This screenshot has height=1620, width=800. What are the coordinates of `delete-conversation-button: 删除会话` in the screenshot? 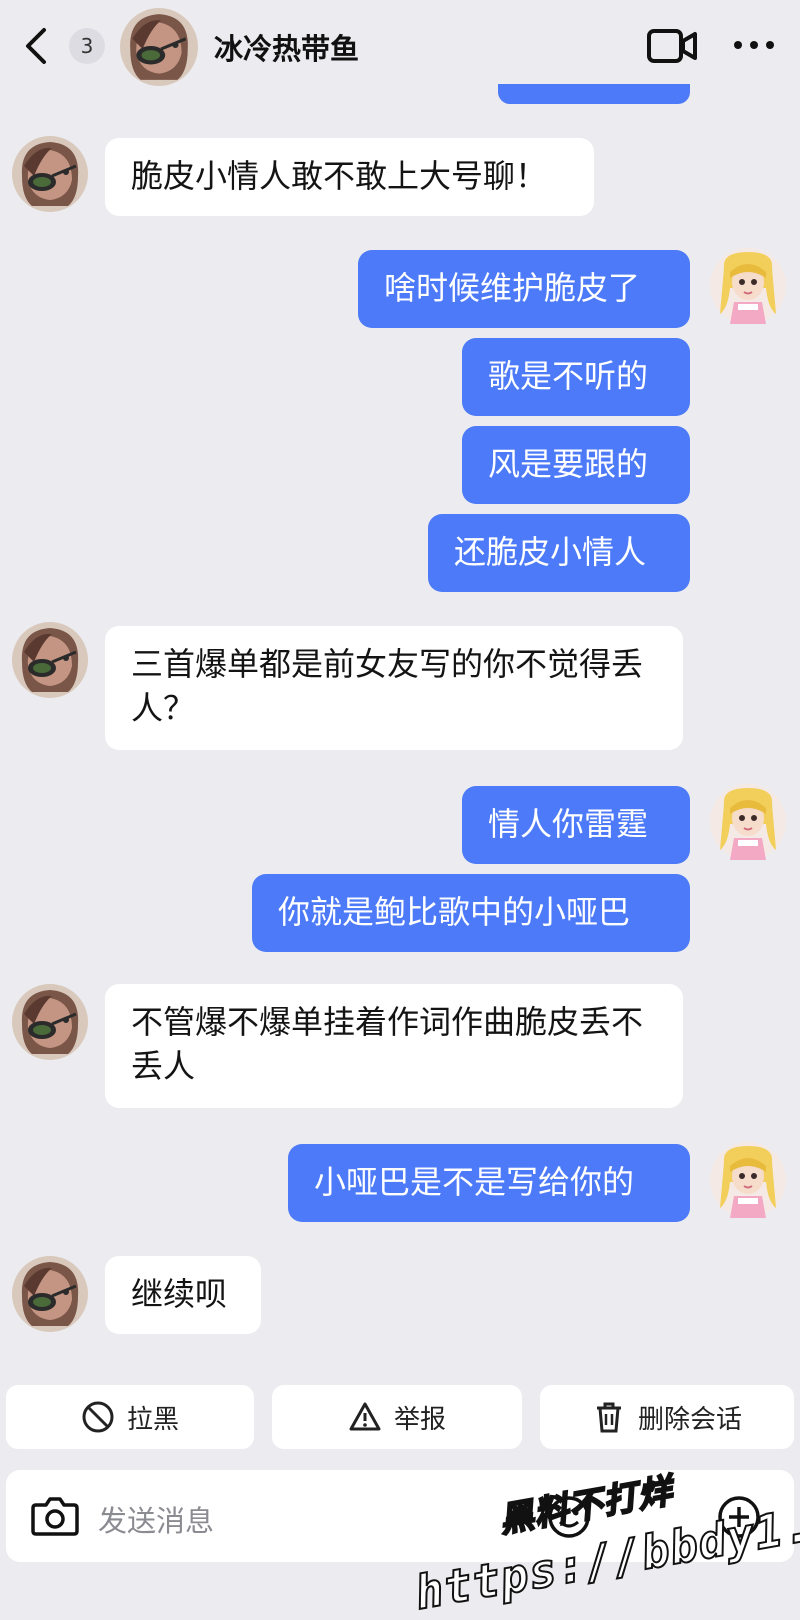 It's located at (667, 1417).